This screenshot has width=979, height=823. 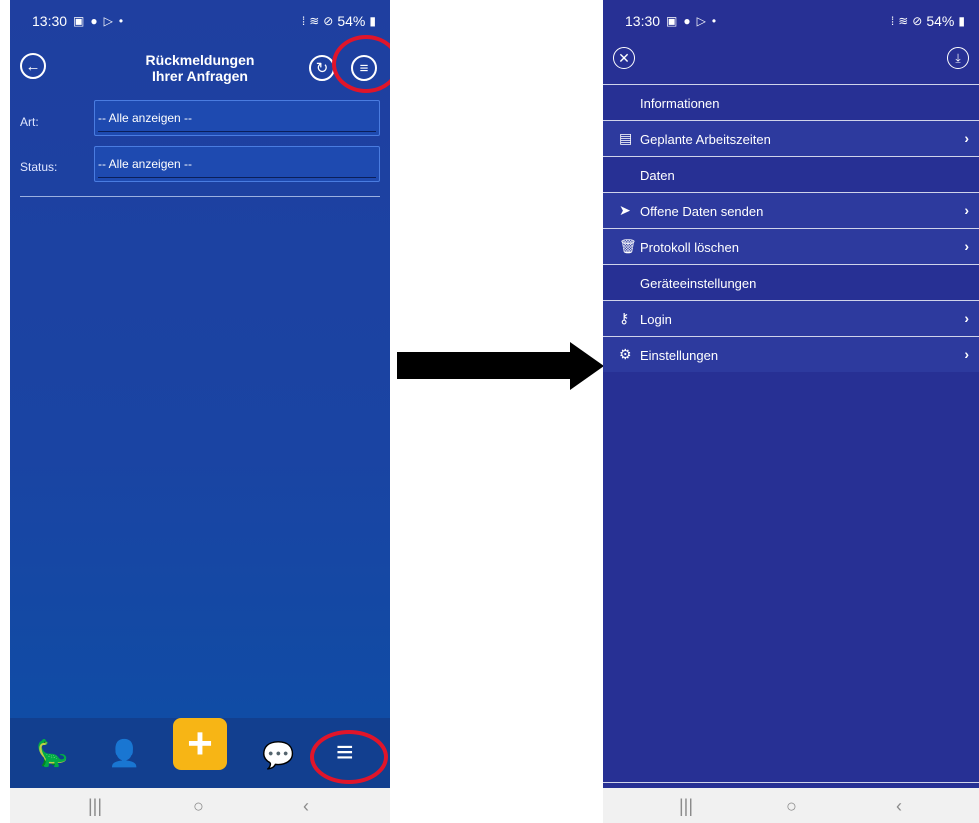 What do you see at coordinates (278, 755) in the screenshot?
I see `chat-icon: 💬` at bounding box center [278, 755].